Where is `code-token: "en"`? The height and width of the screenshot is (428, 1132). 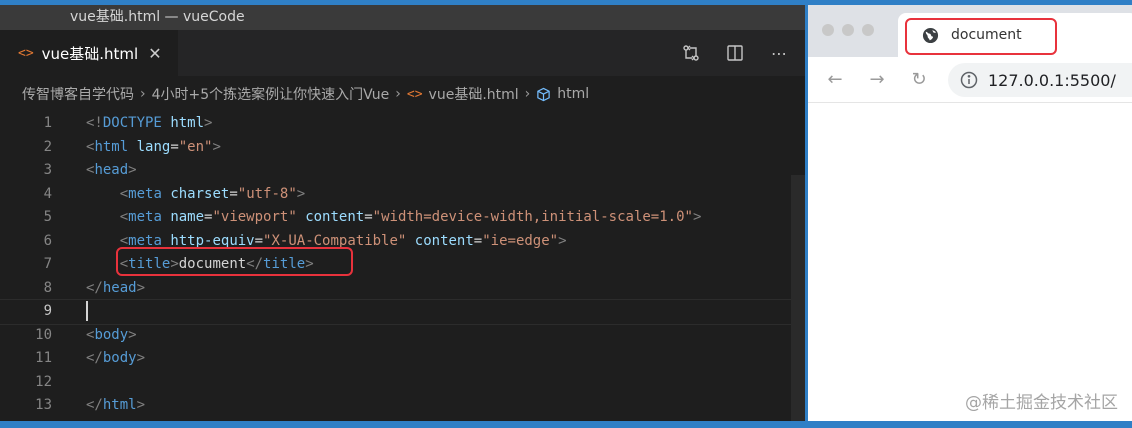 code-token: "en" is located at coordinates (195, 146).